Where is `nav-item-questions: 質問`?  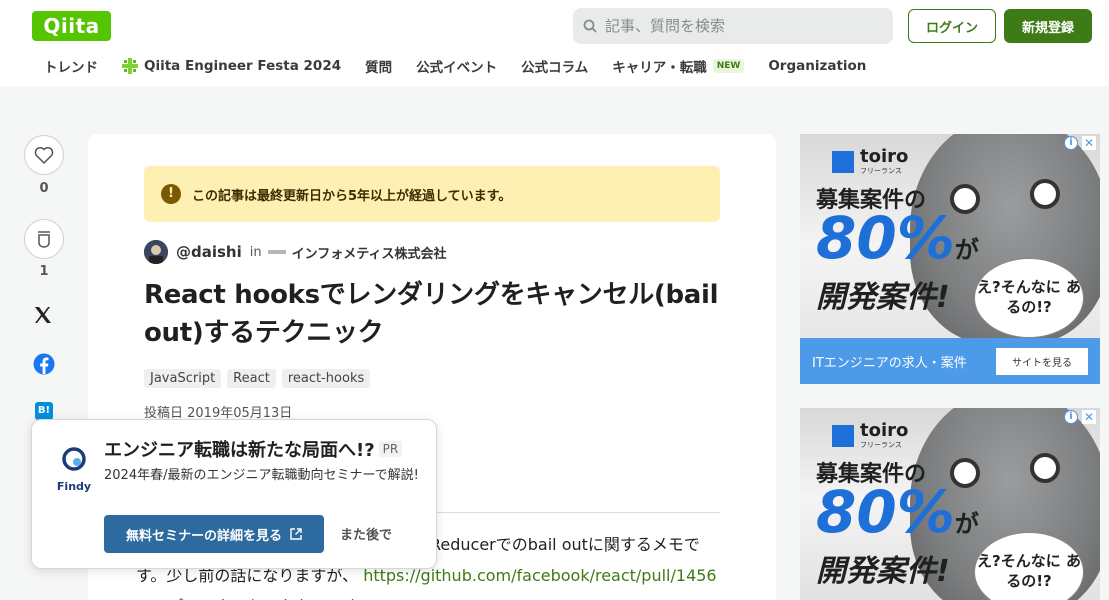
nav-item-questions: 質問 is located at coordinates (378, 66).